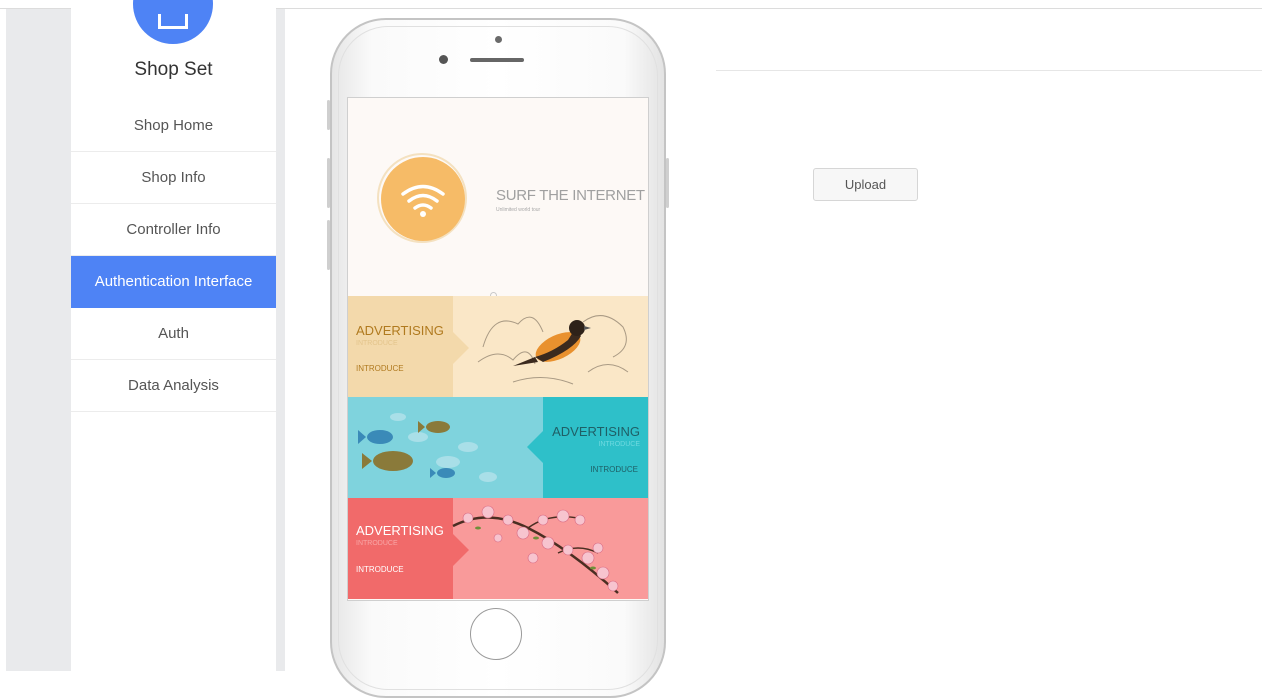 The image size is (1262, 698). Describe the element at coordinates (553, 350) in the screenshot. I see `bird-illustration-icon` at that location.